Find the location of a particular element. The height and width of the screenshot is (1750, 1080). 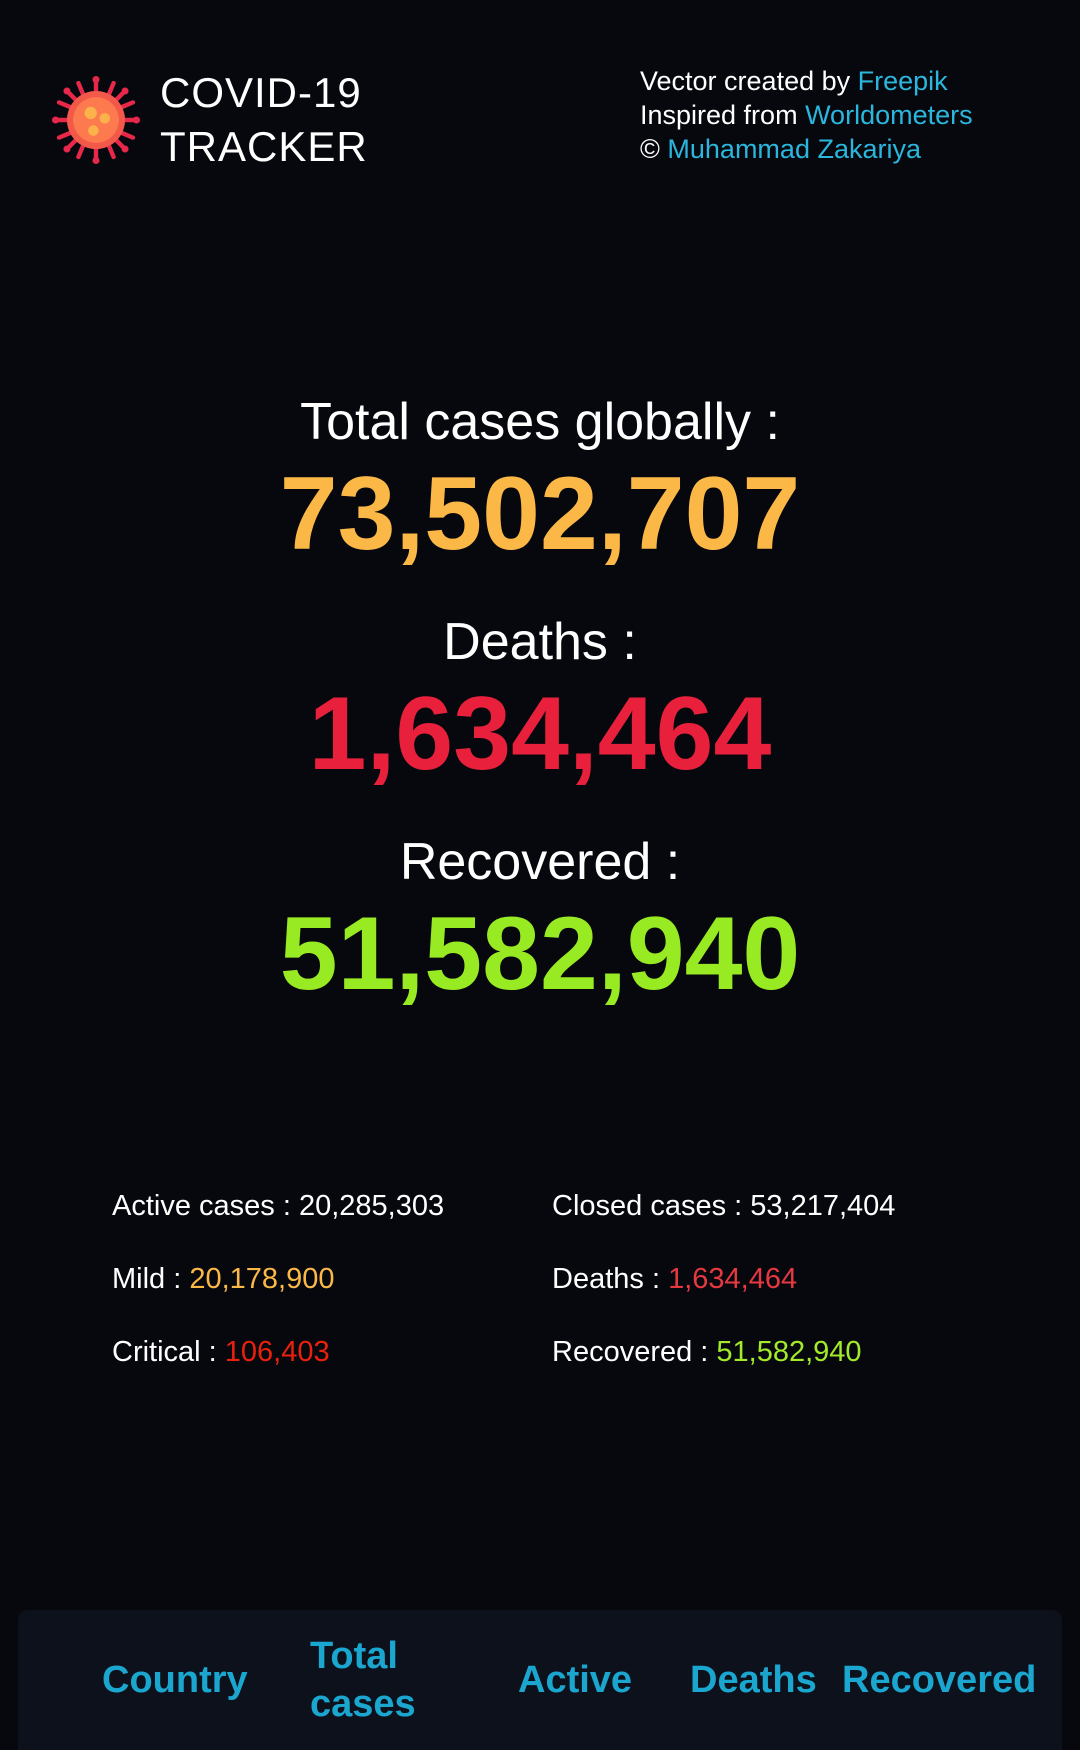

mild-row: Mild : 20,178,900 is located at coordinates (332, 1279).